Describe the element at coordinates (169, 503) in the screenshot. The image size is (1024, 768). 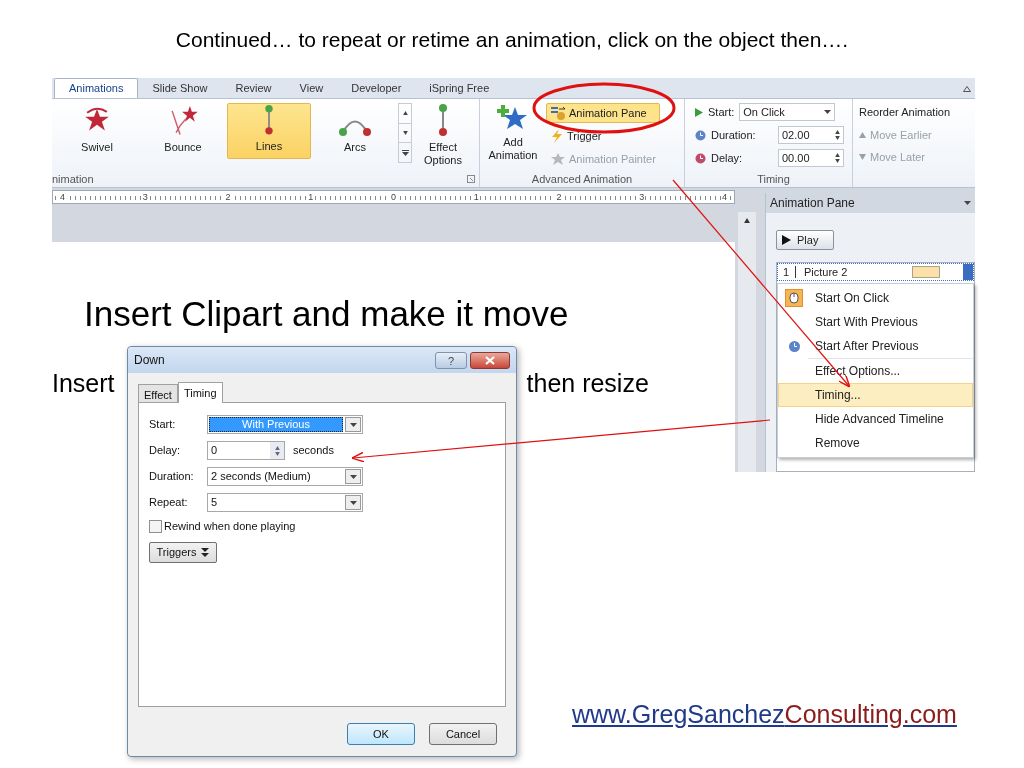
I see `field-label: Repeat:` at that location.